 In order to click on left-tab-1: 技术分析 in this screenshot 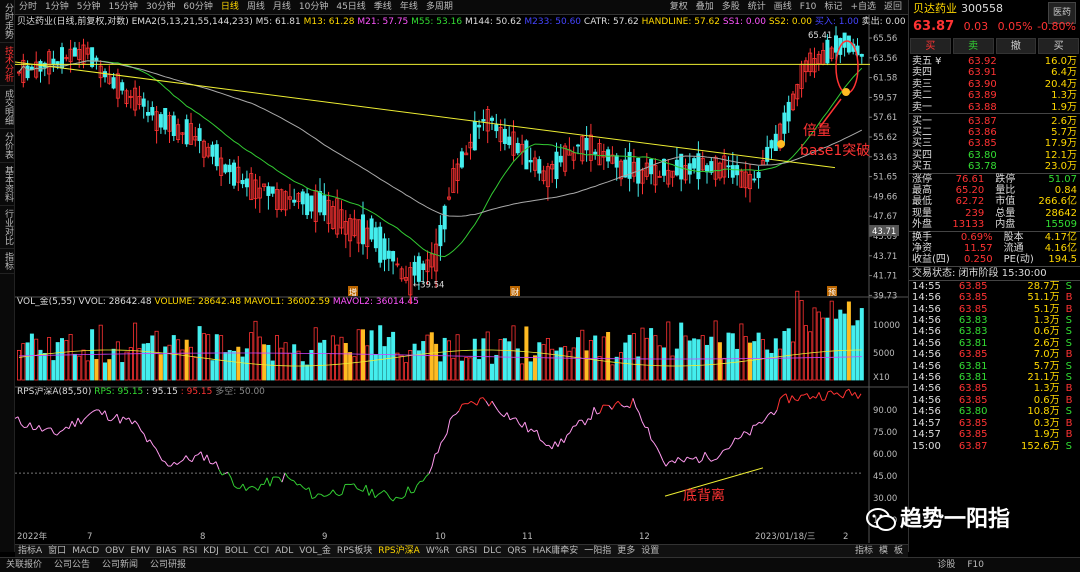, I will do `click(7, 64)`.